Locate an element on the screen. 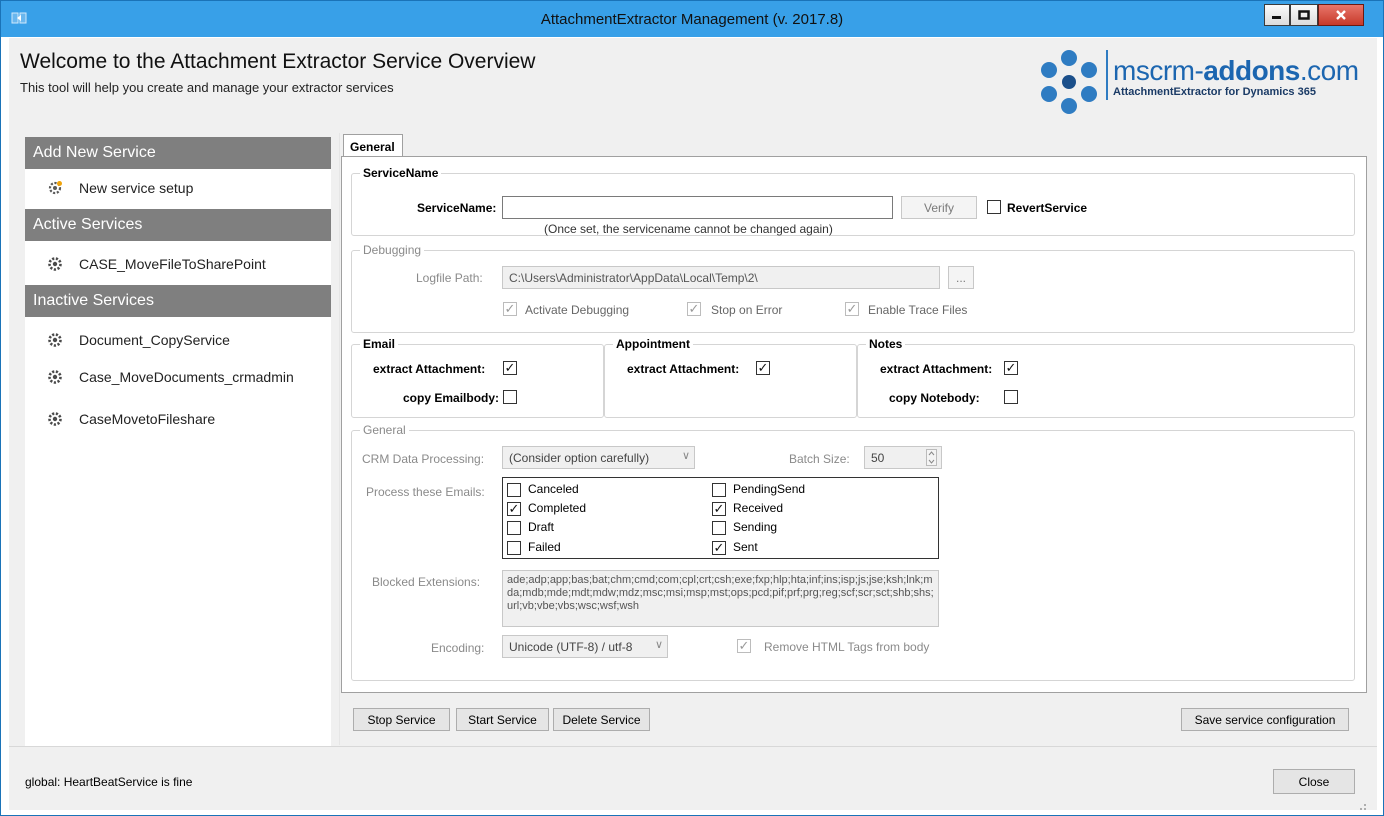  email-extract-checkbox: ✓ is located at coordinates (510, 368).